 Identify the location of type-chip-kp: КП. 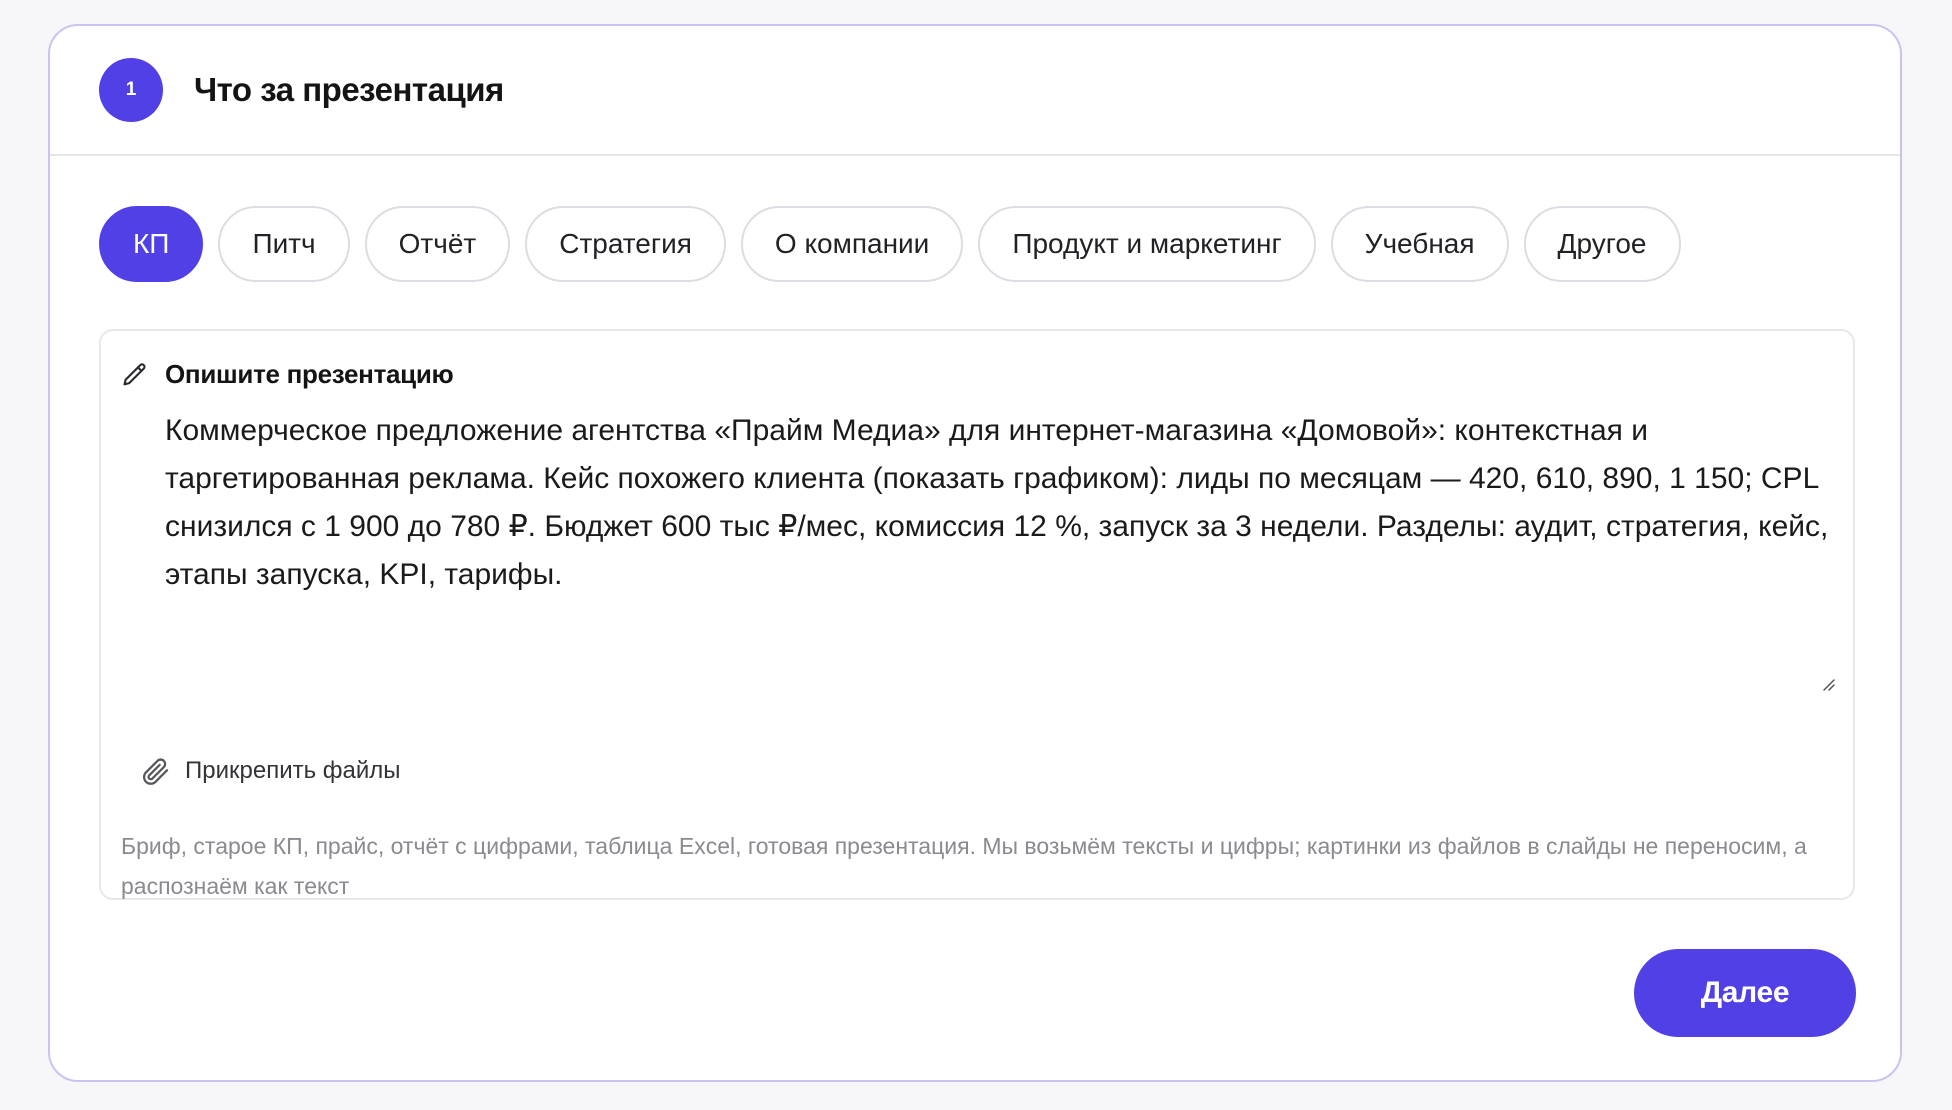
(151, 244).